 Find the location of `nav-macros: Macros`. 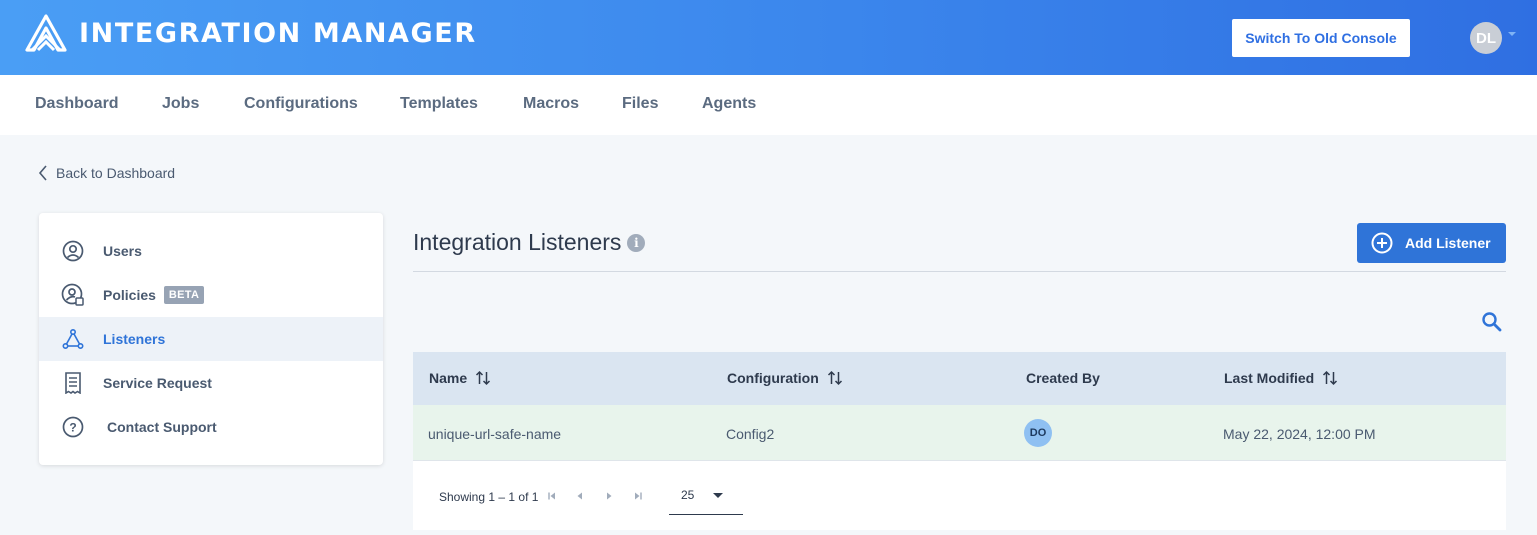

nav-macros: Macros is located at coordinates (551, 104).